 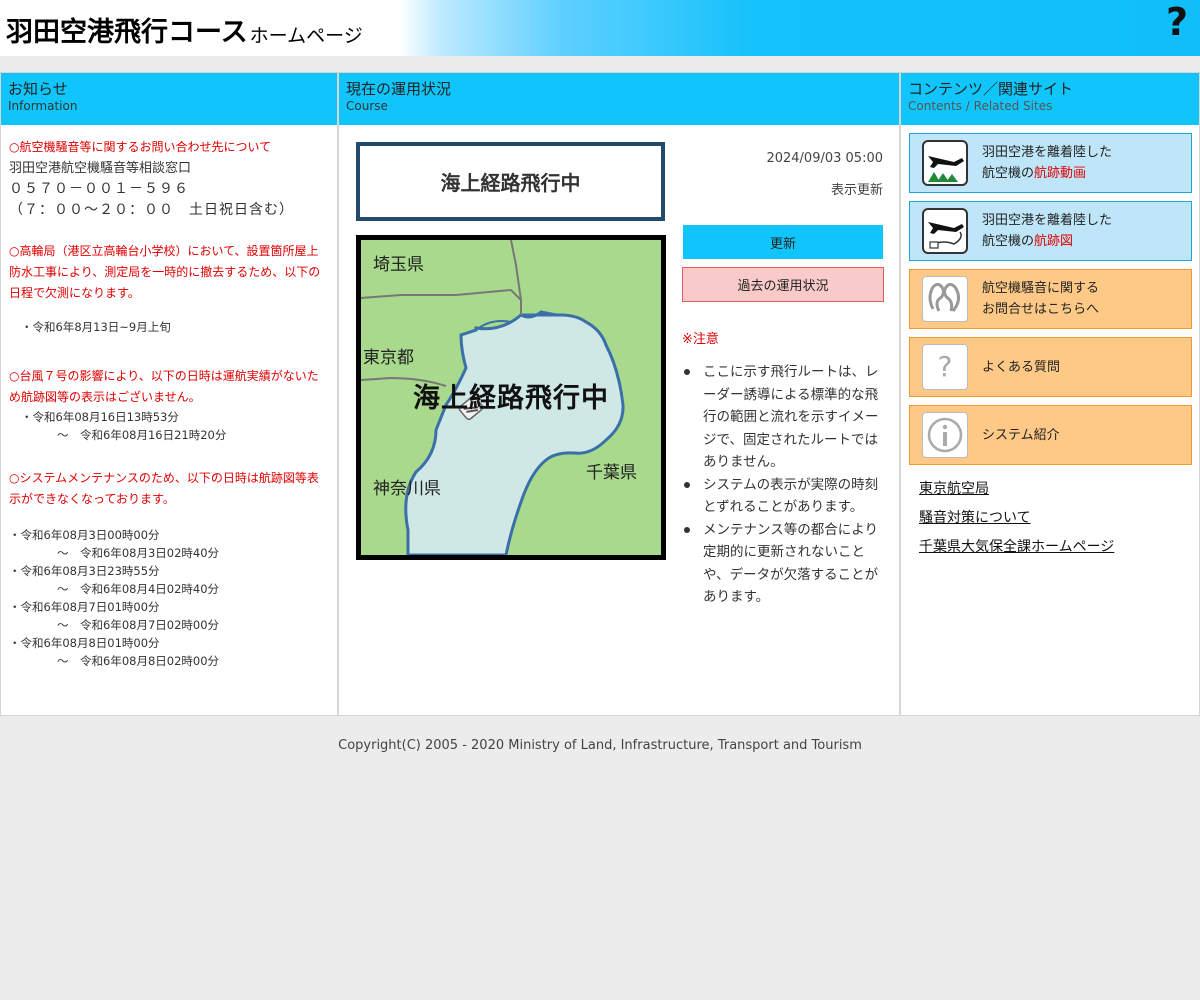 I want to click on typhoon-start: ・令和6年08月16日13時53分, so click(x=100, y=417).